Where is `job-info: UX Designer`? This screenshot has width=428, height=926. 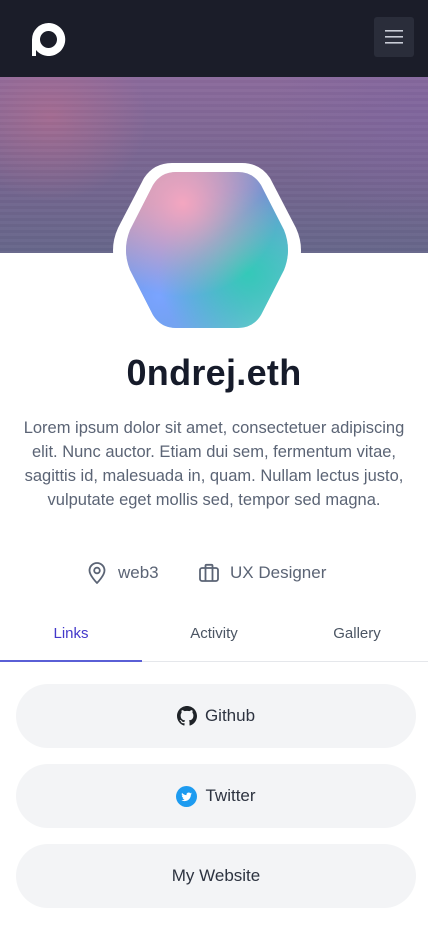 job-info: UX Designer is located at coordinates (262, 573).